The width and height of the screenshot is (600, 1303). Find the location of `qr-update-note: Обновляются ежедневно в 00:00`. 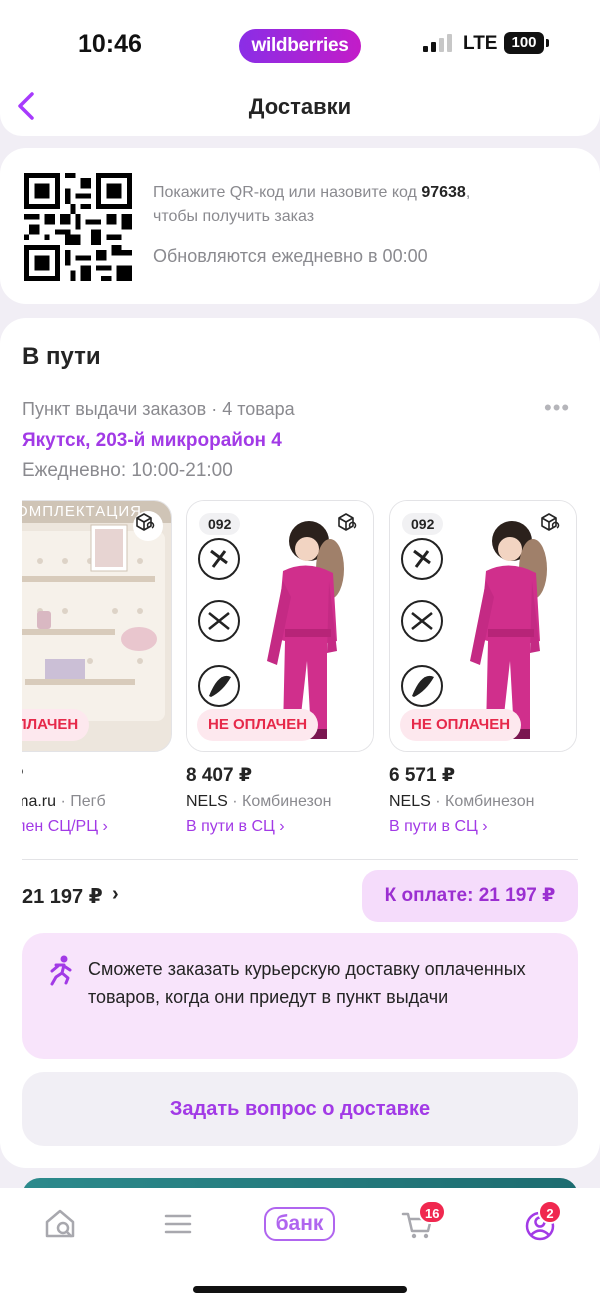

qr-update-note: Обновляются ежедневно в 00:00 is located at coordinates (290, 256).